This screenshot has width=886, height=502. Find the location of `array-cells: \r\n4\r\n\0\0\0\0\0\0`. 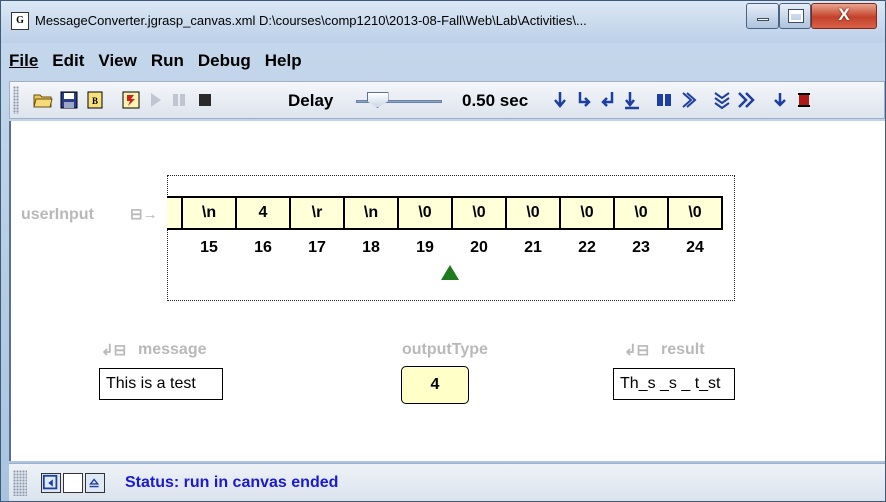

array-cells: \r\n4\r\n\0\0\0\0\0\0 is located at coordinates (451, 213).